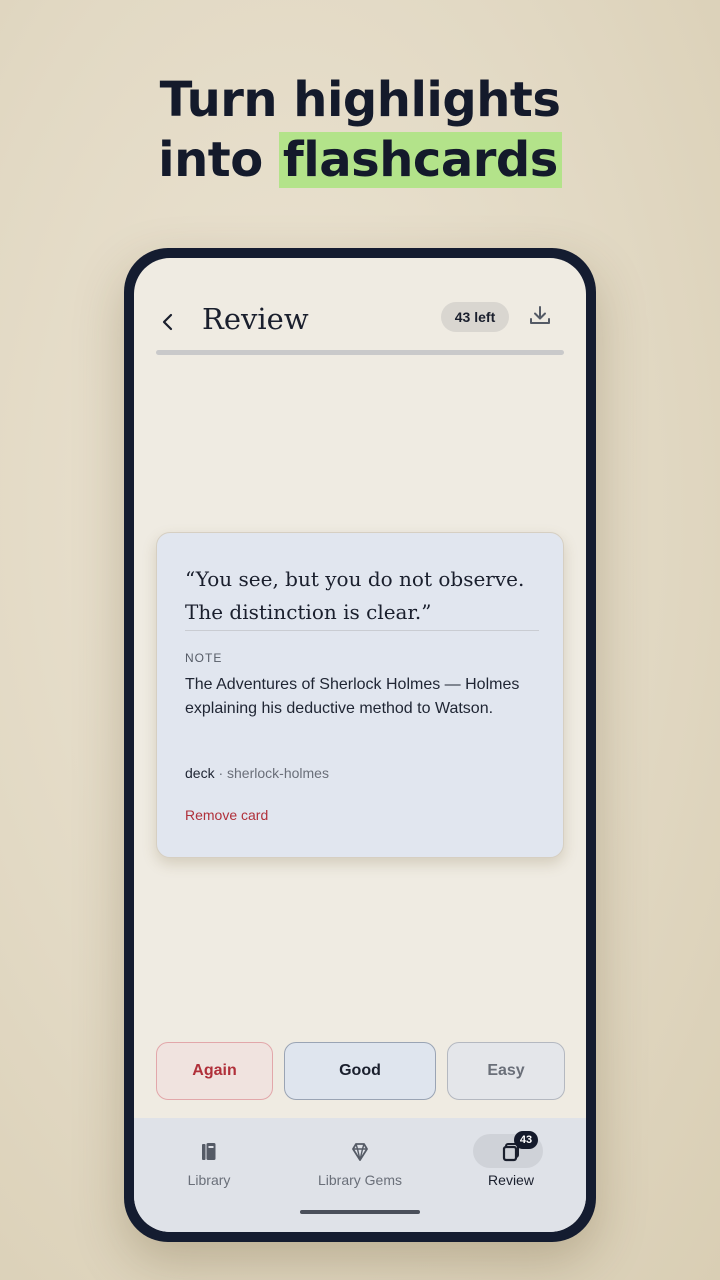 The image size is (720, 1280). I want to click on nav-item-library: Library, so click(209, 1164).